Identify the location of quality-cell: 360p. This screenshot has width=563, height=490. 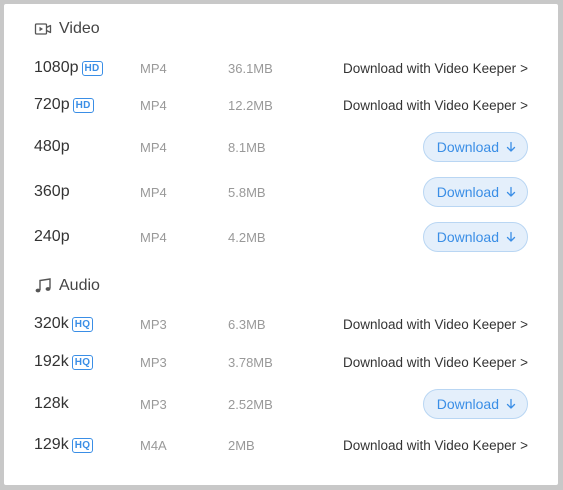
(87, 192).